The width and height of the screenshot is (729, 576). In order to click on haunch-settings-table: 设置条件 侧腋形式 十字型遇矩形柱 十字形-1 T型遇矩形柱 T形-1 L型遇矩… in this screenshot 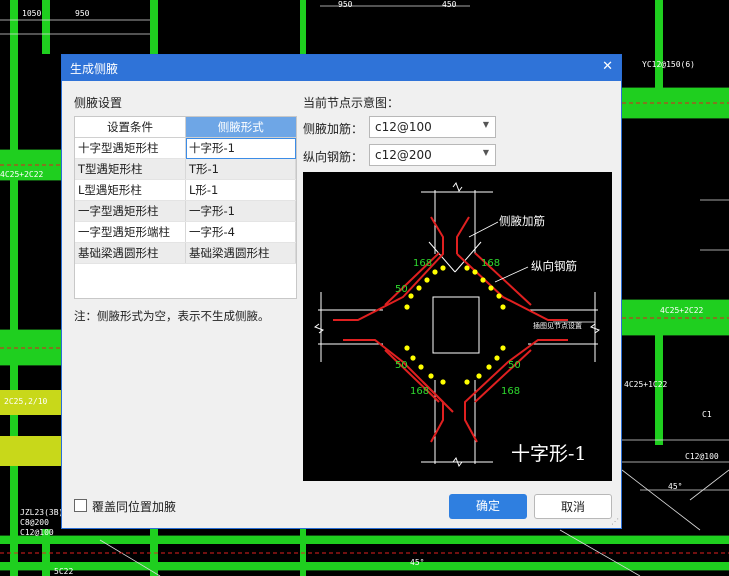, I will do `click(185, 207)`.